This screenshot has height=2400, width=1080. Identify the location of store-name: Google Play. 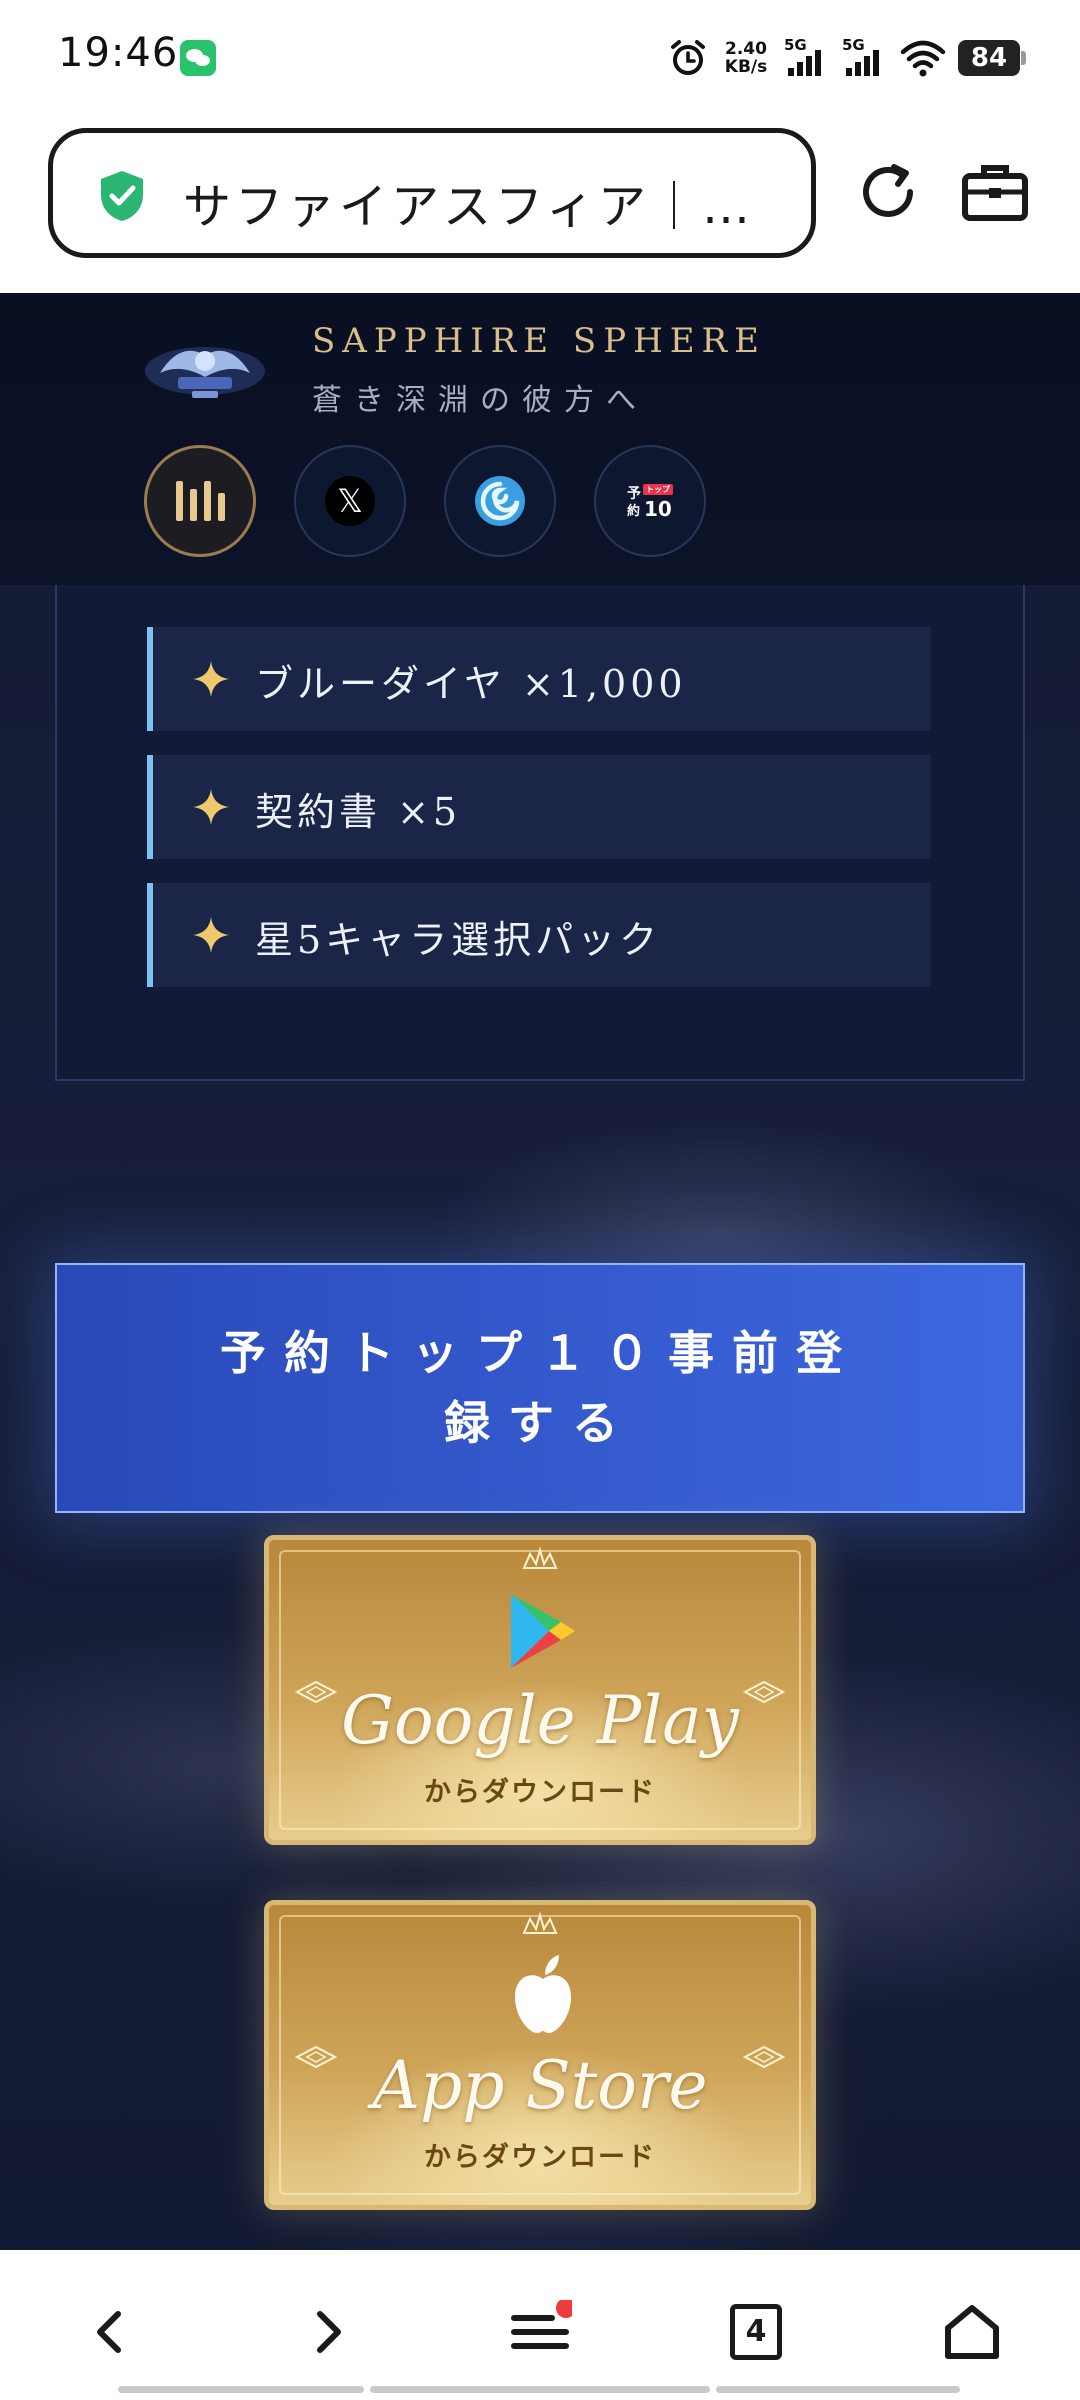
(540, 1720).